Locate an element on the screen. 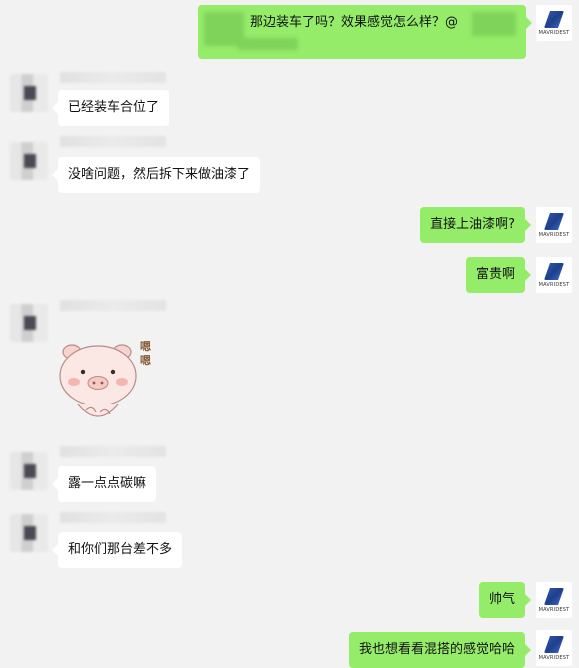 The width and height of the screenshot is (579, 668). message-bubble-outgoing: 我也想看看混搭的感觉哈哈 is located at coordinates (440, 650).